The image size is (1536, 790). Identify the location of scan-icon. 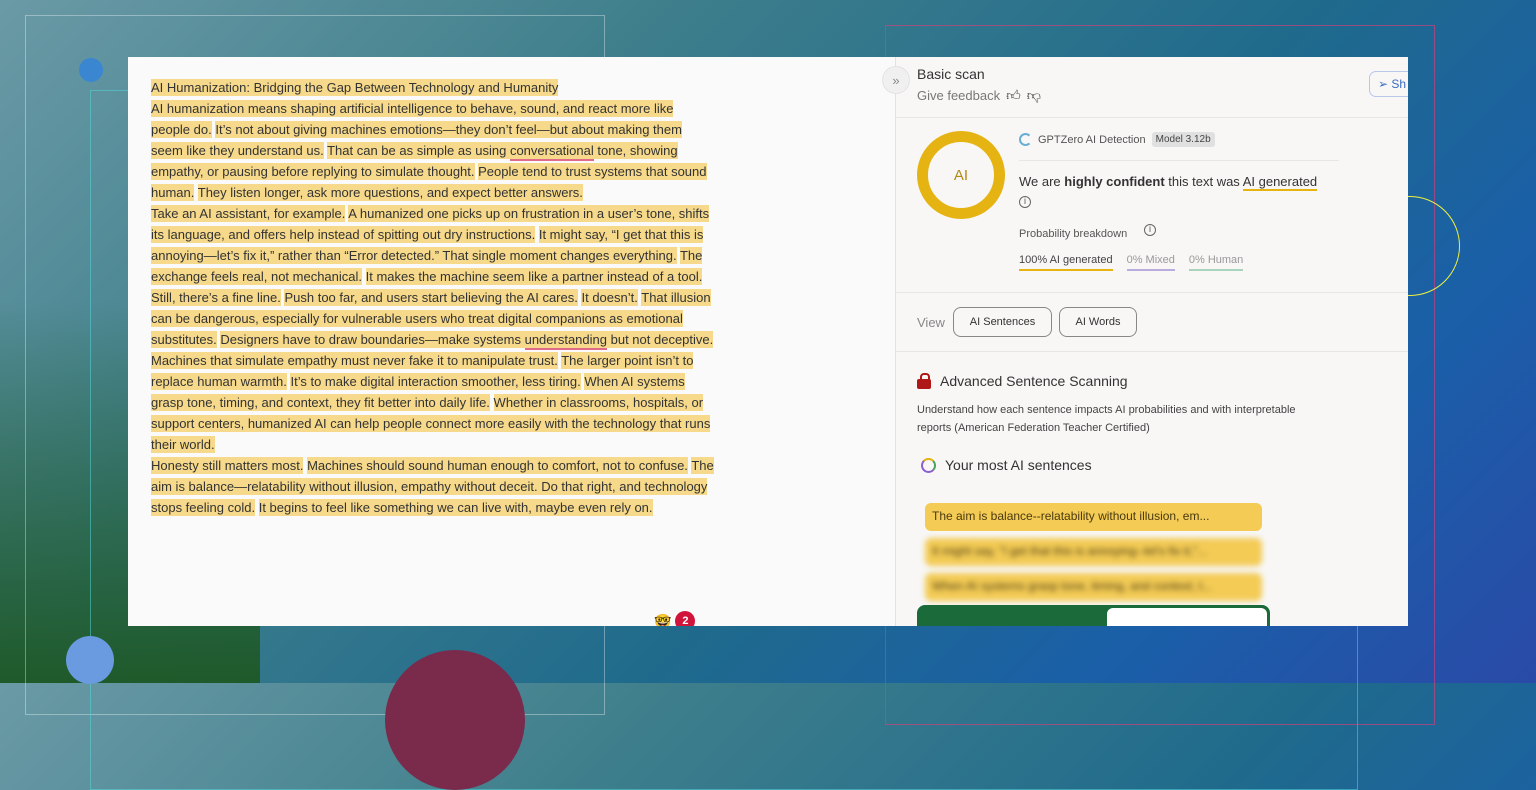
(928, 465).